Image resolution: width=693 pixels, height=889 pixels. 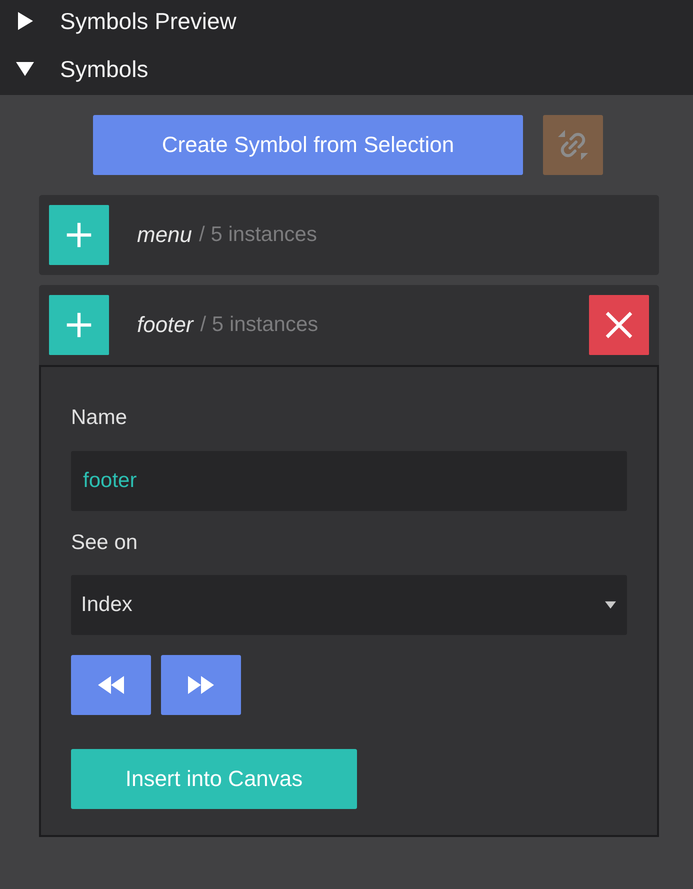 I want to click on chain-link-icon, so click(x=573, y=145).